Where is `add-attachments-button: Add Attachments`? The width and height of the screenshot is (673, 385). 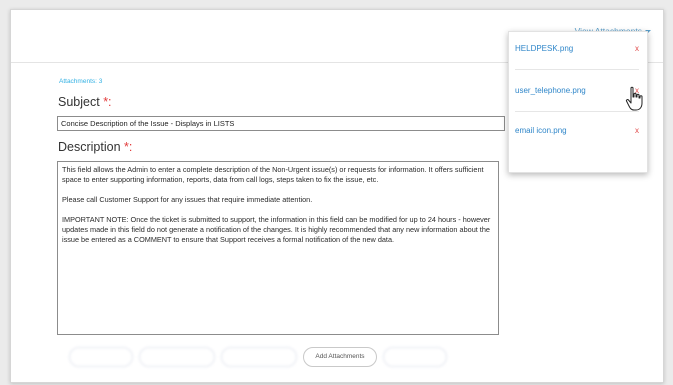
add-attachments-button: Add Attachments is located at coordinates (340, 357).